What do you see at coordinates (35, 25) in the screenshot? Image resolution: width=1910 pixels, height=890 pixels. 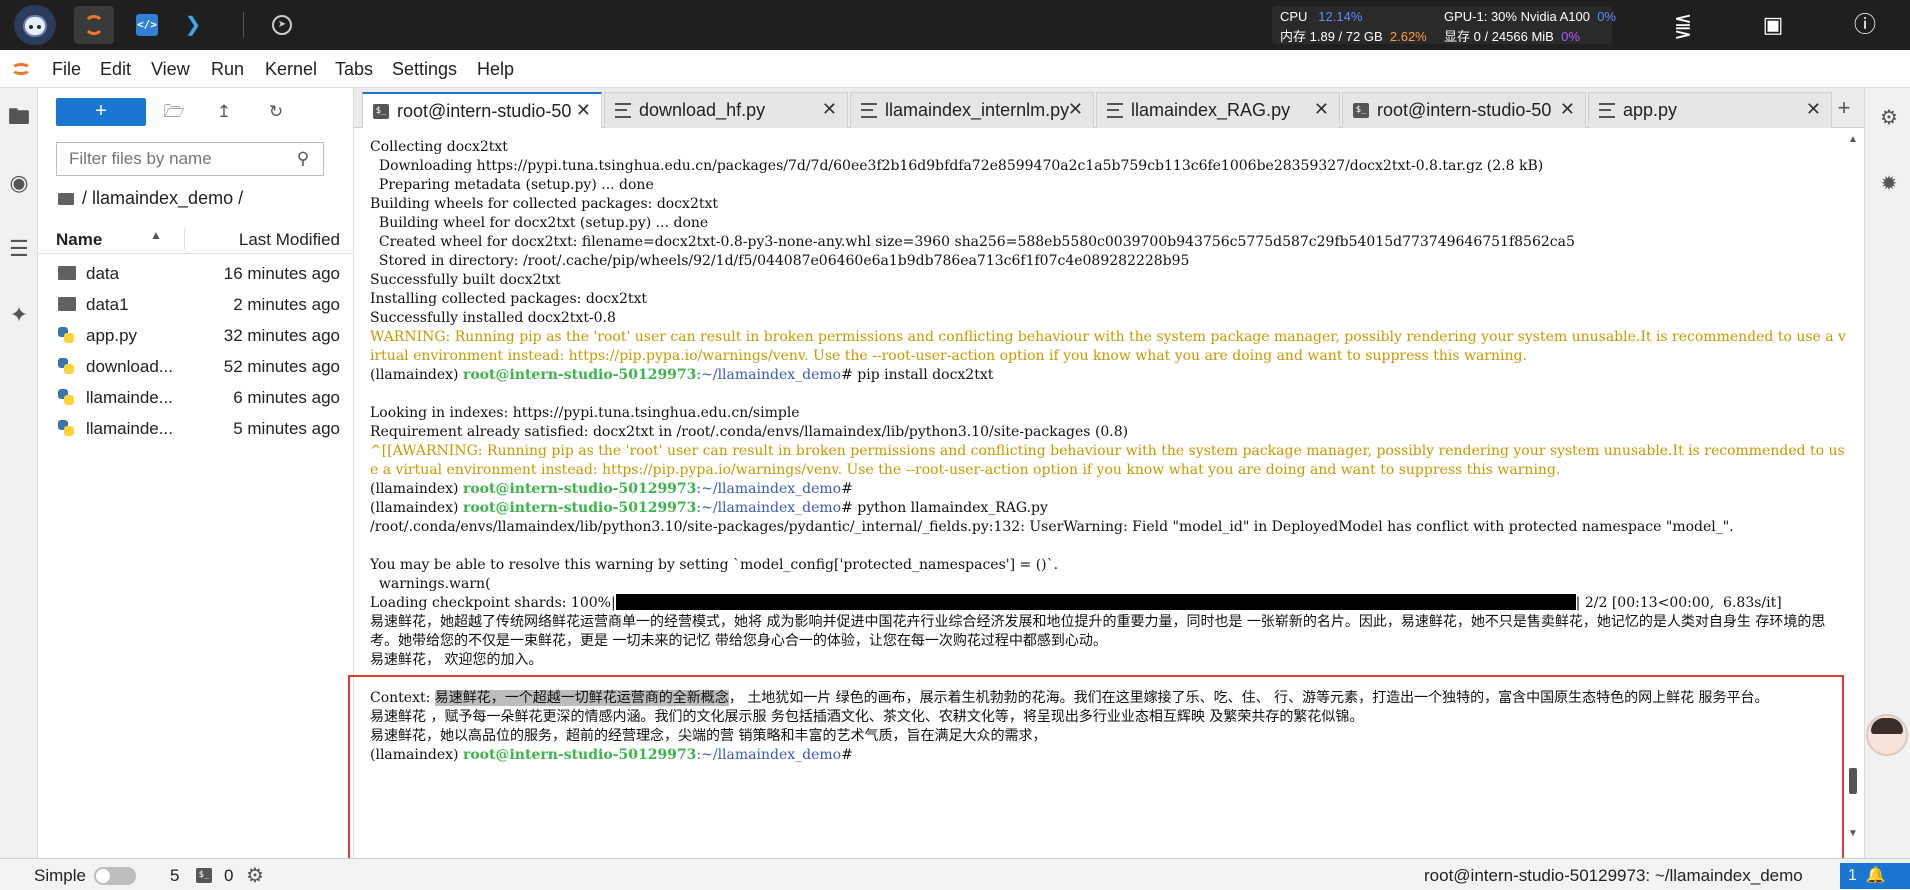 I see `intern-logo` at bounding box center [35, 25].